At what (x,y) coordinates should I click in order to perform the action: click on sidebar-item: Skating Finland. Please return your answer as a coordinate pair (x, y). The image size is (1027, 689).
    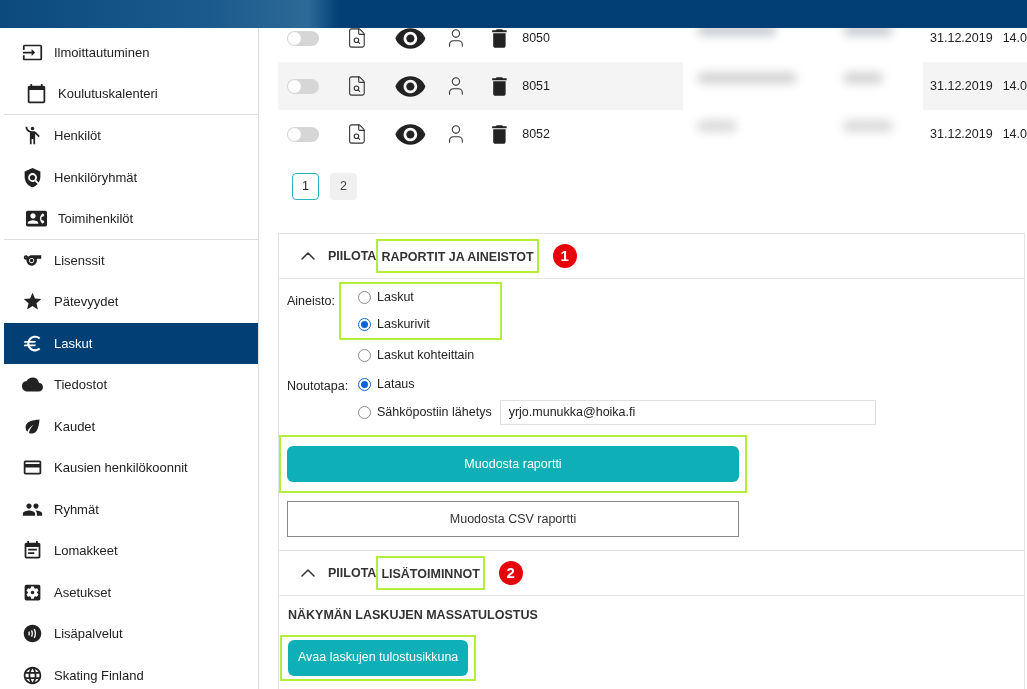
    Looking at the image, I should click on (131, 671).